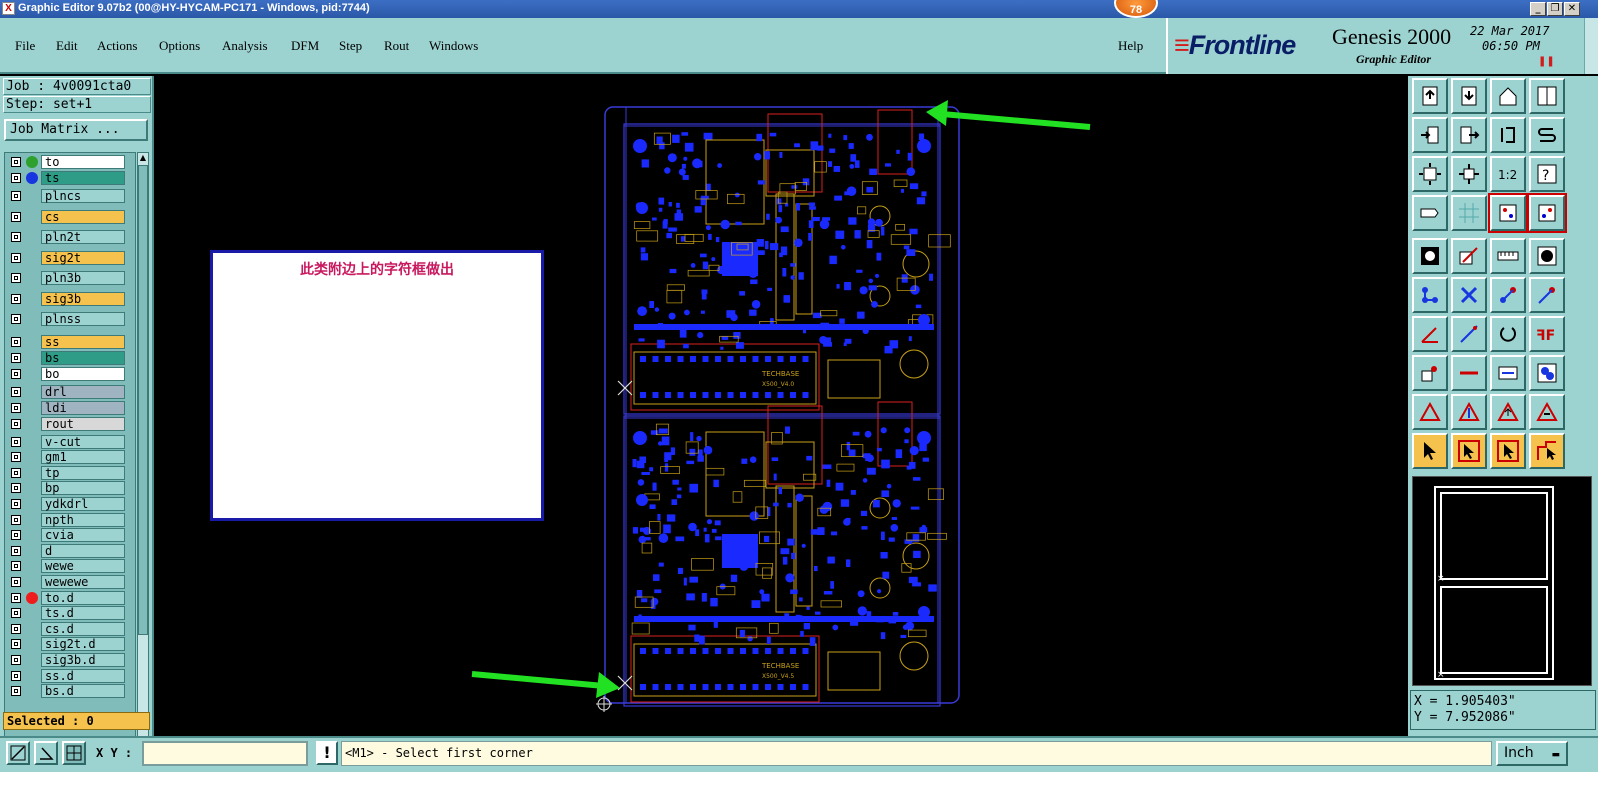 The width and height of the screenshot is (1598, 793). Describe the element at coordinates (74, 753) in the screenshot. I see `grid-snap-button` at that location.